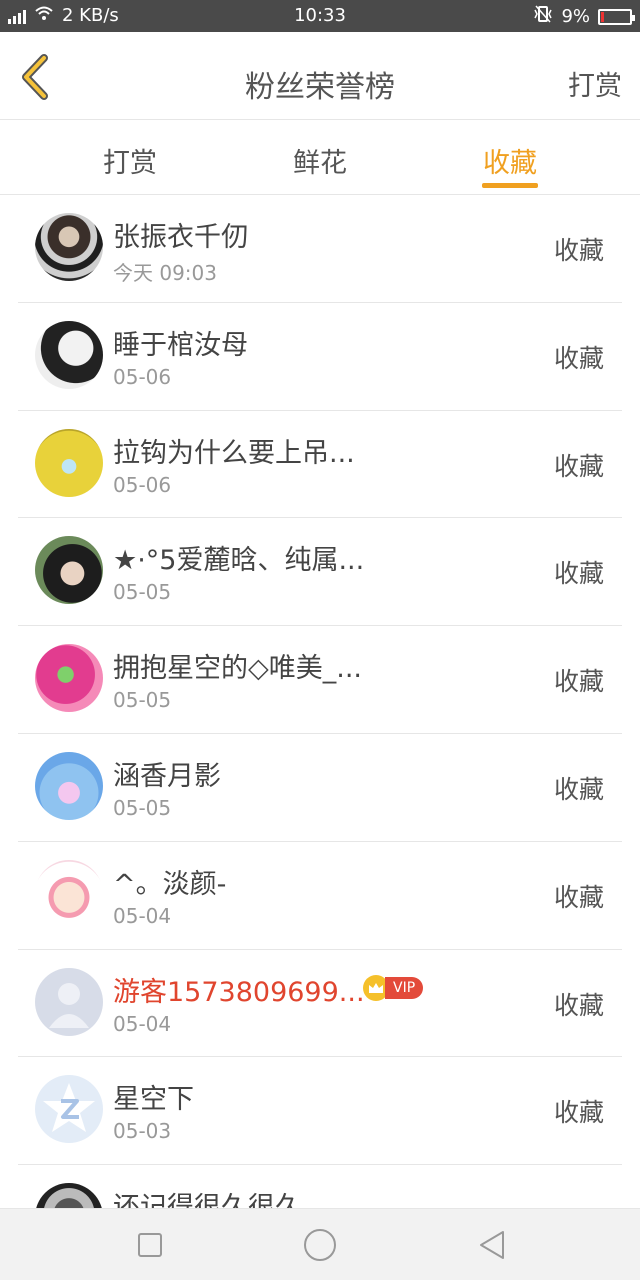 This screenshot has height=1280, width=640. I want to click on tab-bar: 打赏 鲜花 收藏, so click(320, 158).